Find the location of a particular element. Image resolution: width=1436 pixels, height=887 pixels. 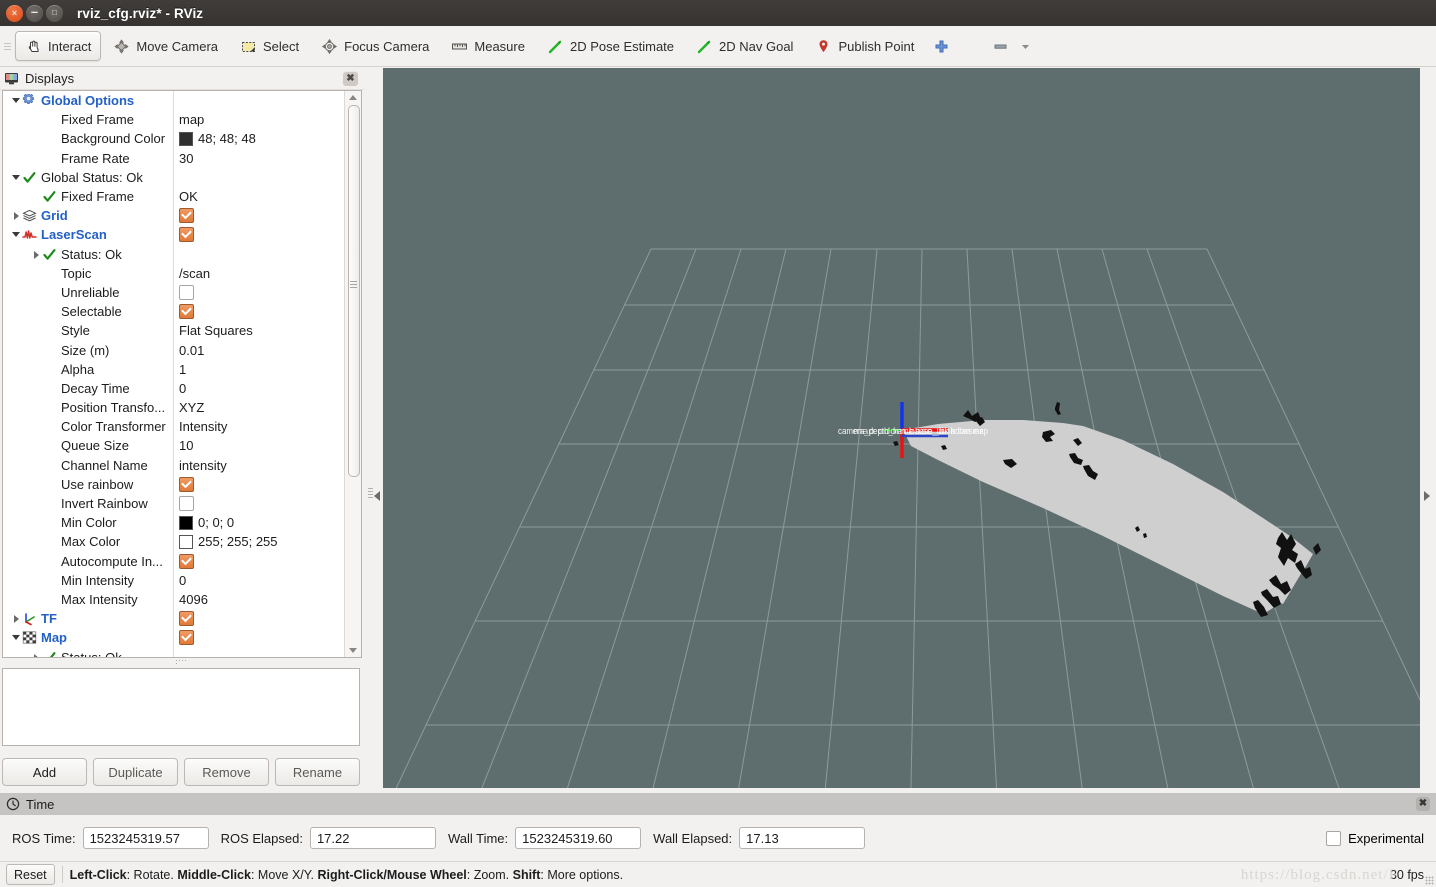

tree-row-value: Intensity is located at coordinates (203, 426).